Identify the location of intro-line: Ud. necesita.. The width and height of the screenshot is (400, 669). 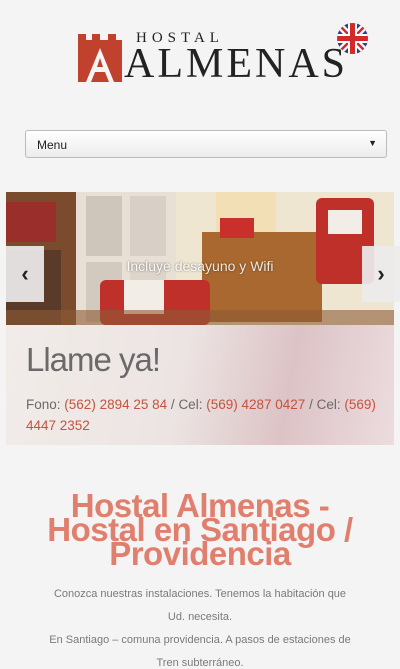
(200, 617).